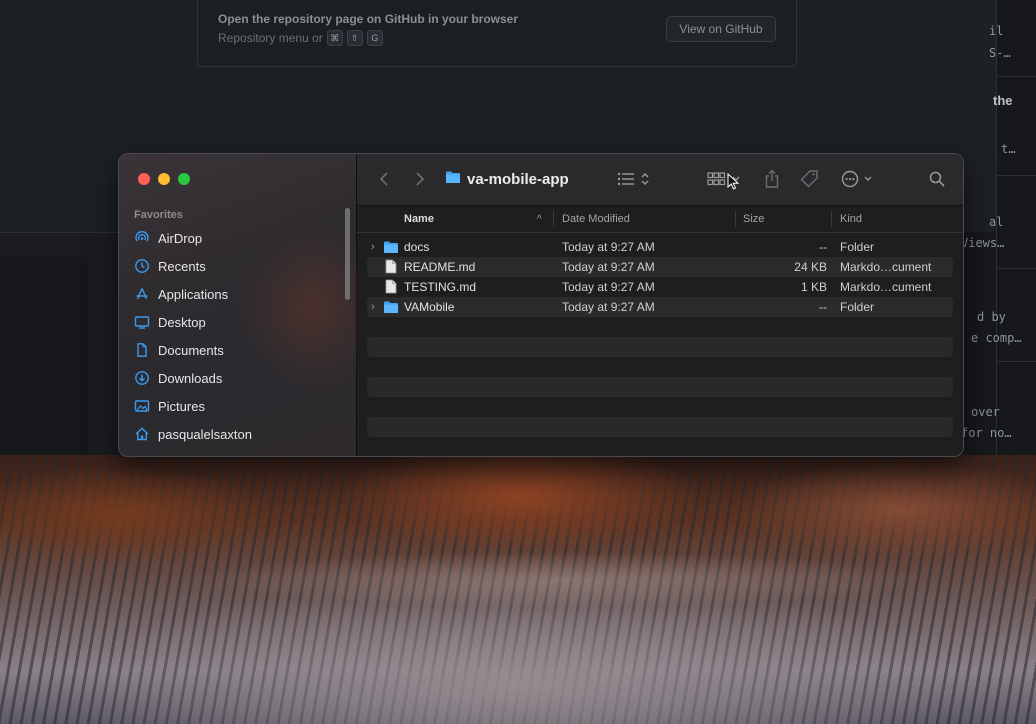  I want to click on file-size: 24 KB, so click(810, 267).